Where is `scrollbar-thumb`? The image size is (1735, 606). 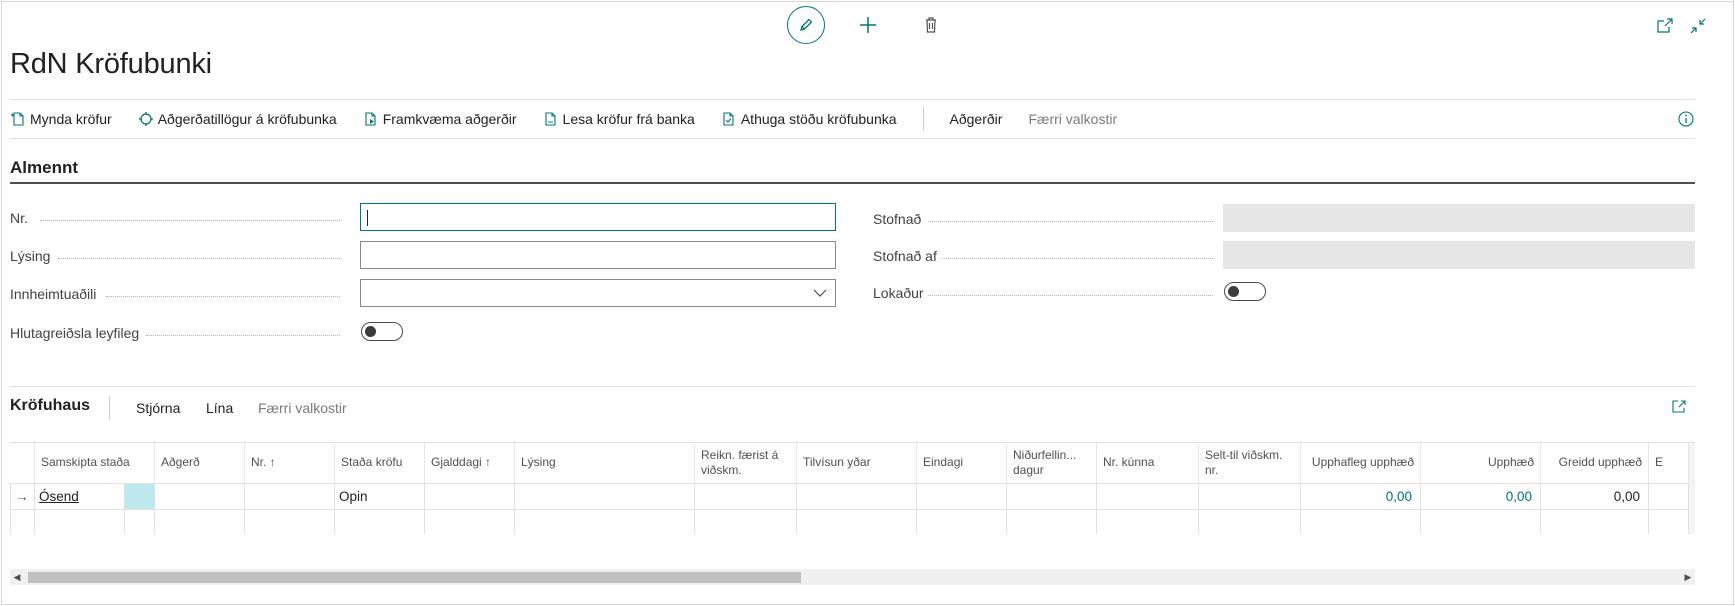
scrollbar-thumb is located at coordinates (414, 577).